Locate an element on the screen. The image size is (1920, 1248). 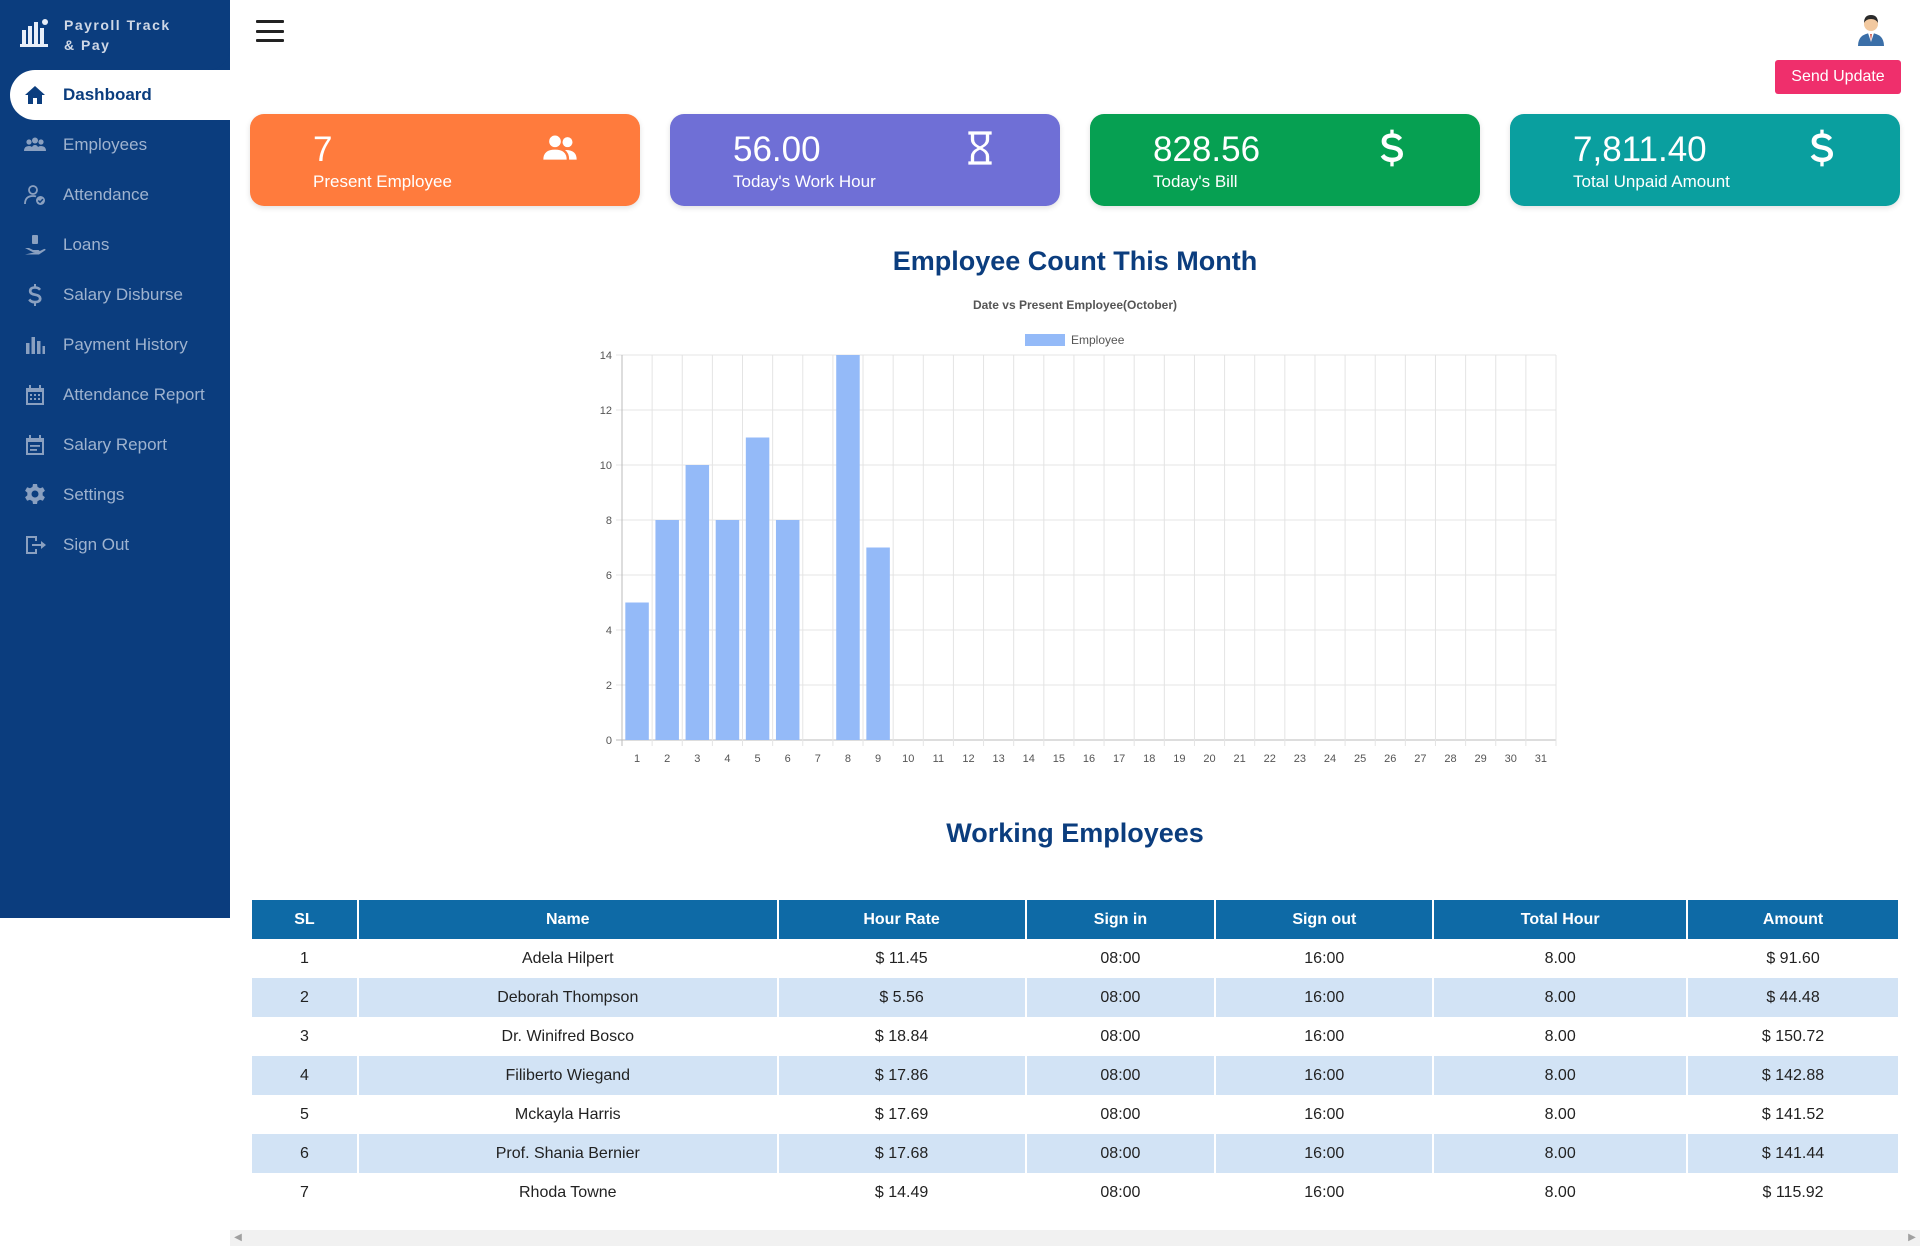
card-value: 7 is located at coordinates (323, 149).